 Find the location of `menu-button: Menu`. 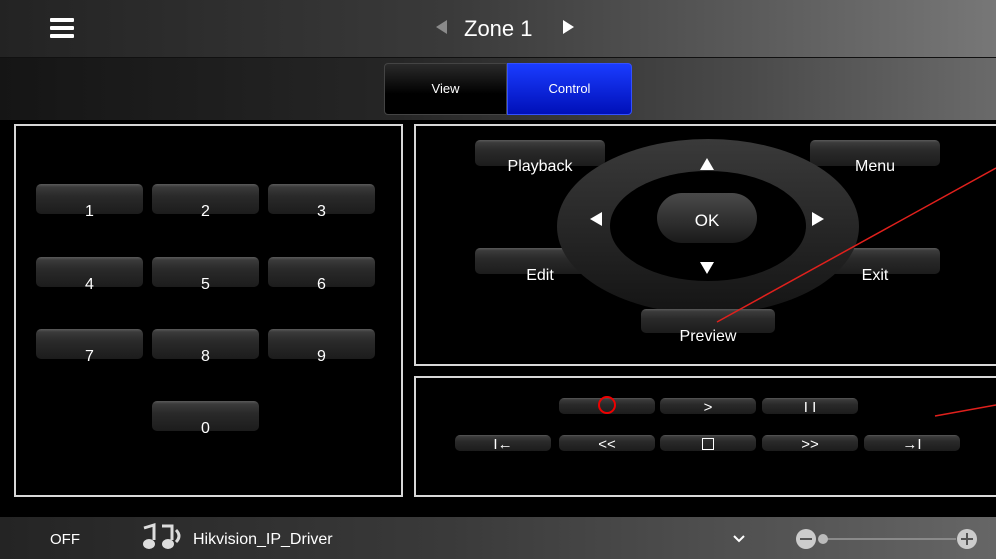

menu-button: Menu is located at coordinates (875, 157).